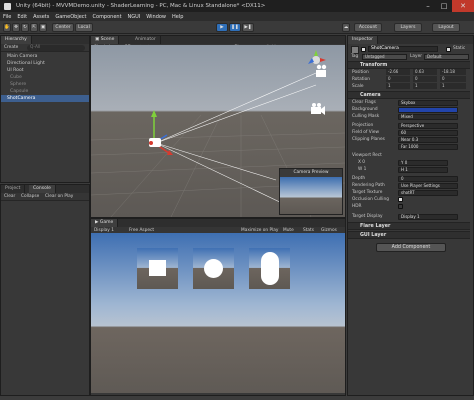  I want to click on menu-edit: Edit, so click(22, 17).